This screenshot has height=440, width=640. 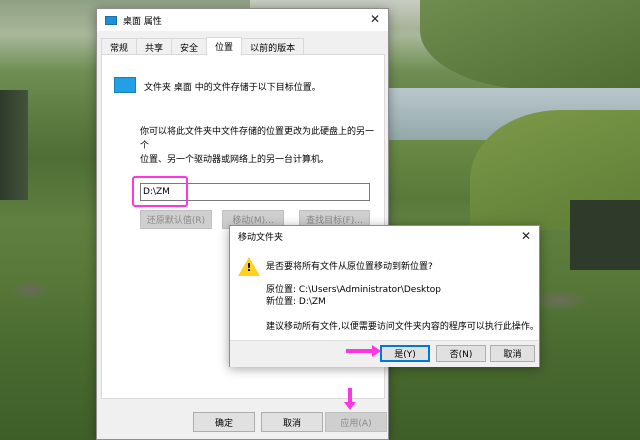 What do you see at coordinates (242, 20) in the screenshot?
I see `properties-titlebar: 桌面 属性 ✕` at bounding box center [242, 20].